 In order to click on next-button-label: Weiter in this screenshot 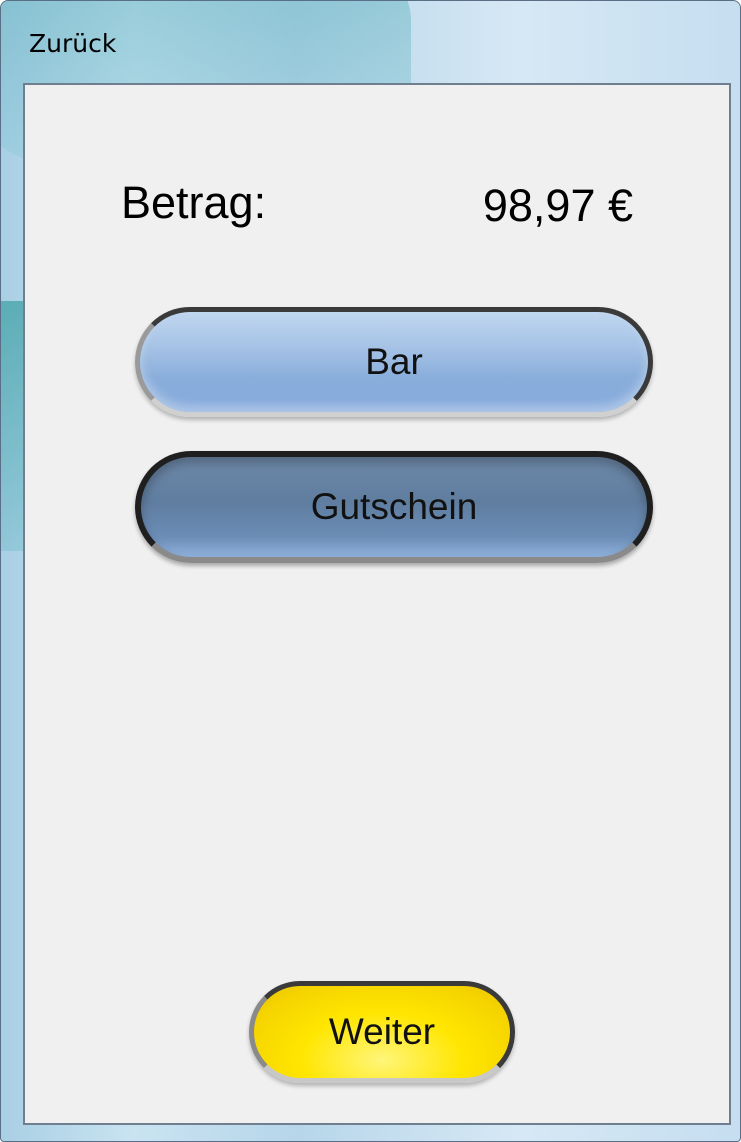, I will do `click(382, 1031)`.